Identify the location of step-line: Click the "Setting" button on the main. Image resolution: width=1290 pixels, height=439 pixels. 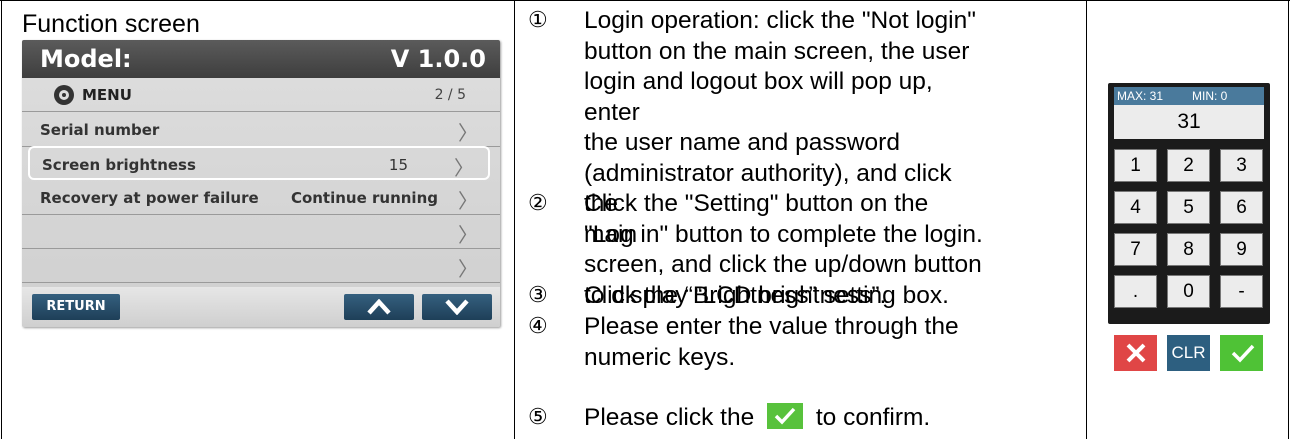
(756, 219).